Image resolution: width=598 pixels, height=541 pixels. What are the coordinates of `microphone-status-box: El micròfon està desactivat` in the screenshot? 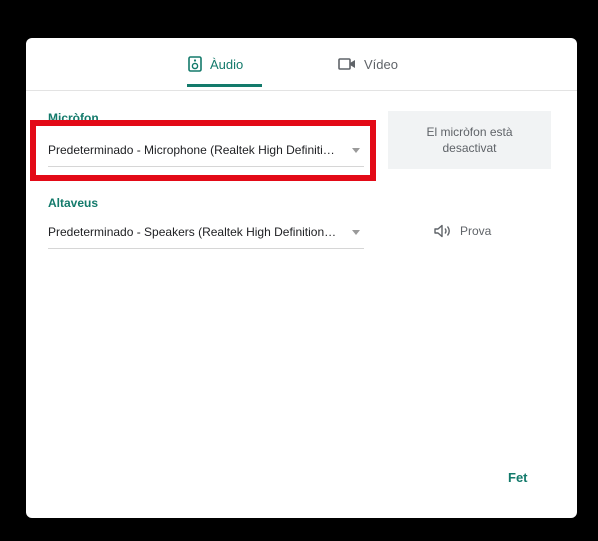 It's located at (469, 140).